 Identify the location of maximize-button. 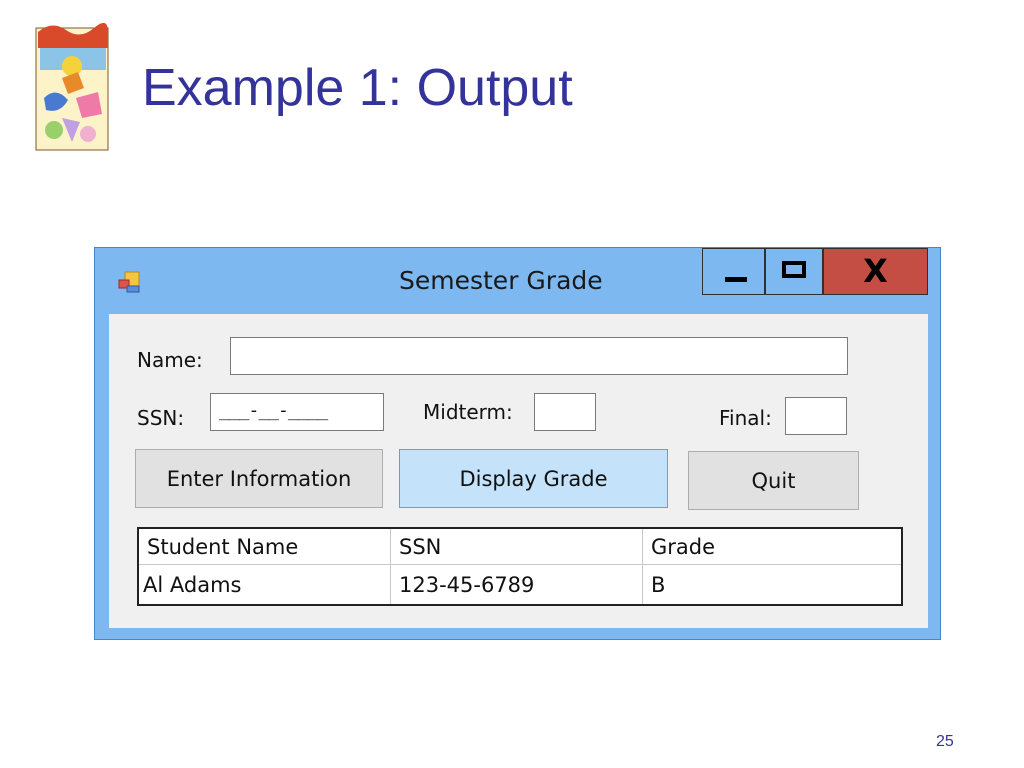
(794, 271).